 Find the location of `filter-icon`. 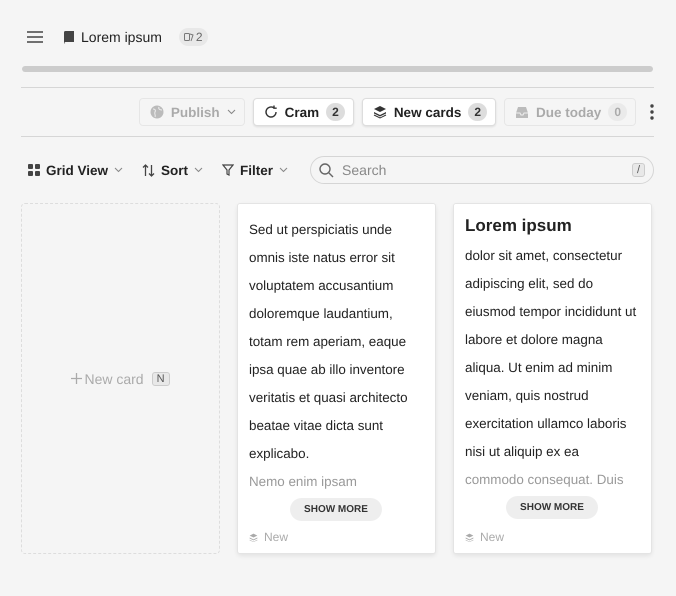

filter-icon is located at coordinates (228, 170).